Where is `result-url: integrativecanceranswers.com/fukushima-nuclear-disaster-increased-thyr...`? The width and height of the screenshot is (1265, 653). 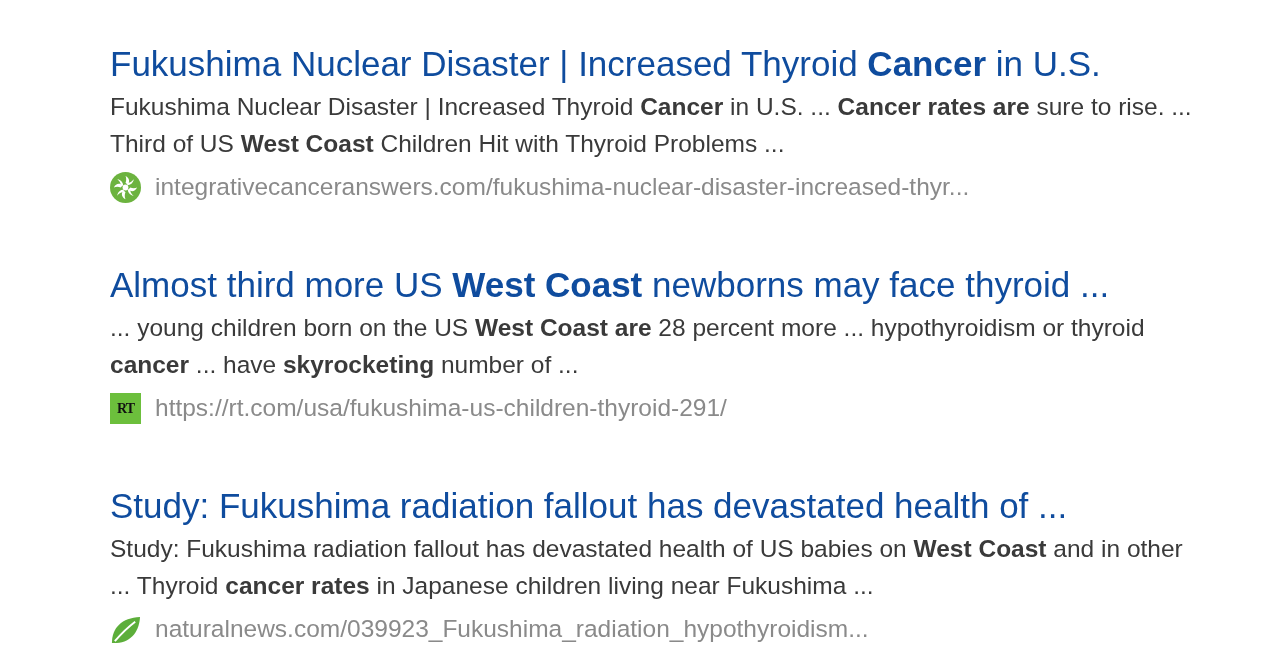
result-url: integrativecanceranswers.com/fukushima-nuclear-disaster-increased-thyr... is located at coordinates (562, 187).